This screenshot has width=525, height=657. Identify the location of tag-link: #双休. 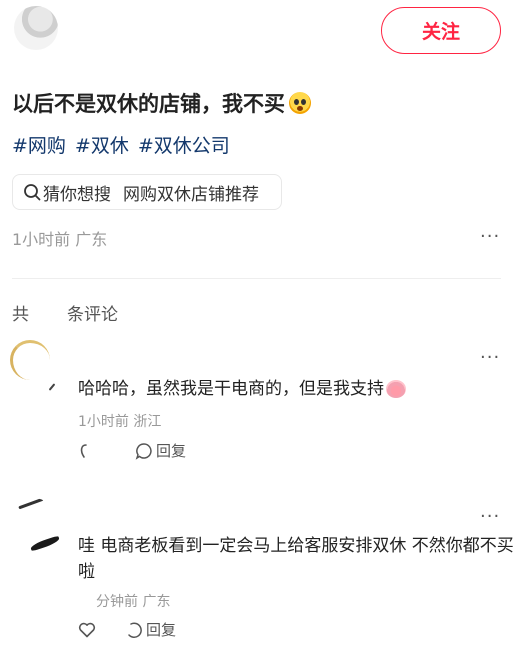
(102, 144).